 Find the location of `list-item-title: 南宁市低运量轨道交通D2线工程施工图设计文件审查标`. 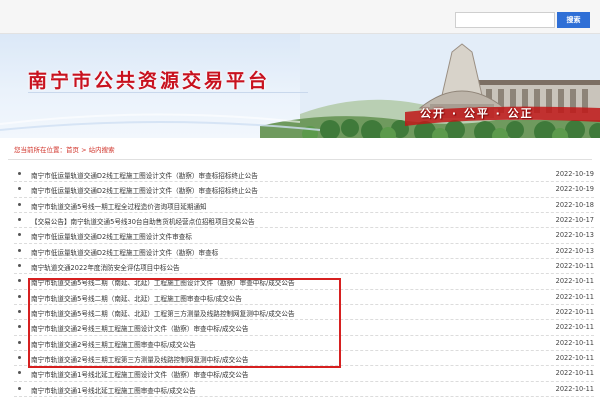

list-item-title: 南宁市低运量轨道交通D2线工程施工图设计文件审查标 is located at coordinates (111, 236).